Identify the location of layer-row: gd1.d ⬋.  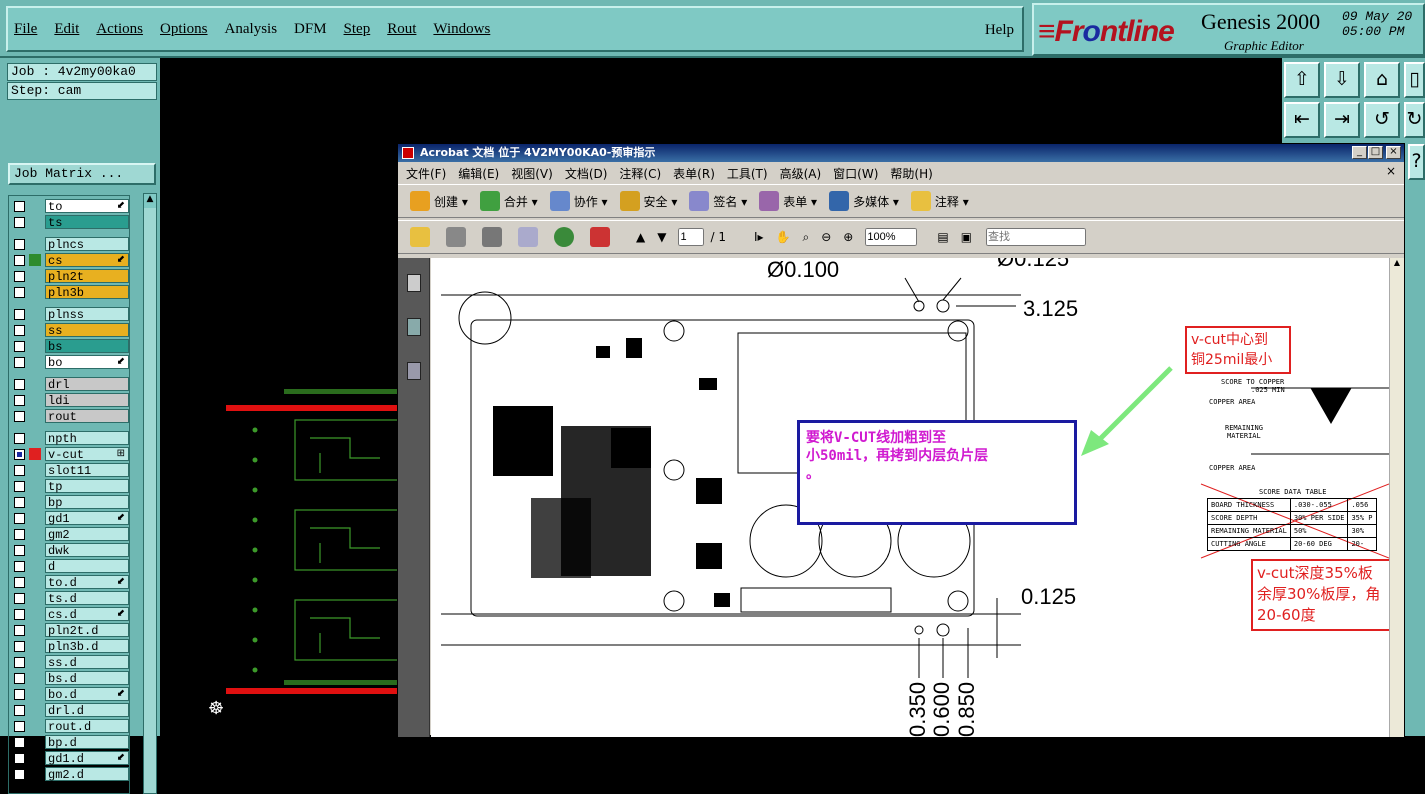
(69, 758).